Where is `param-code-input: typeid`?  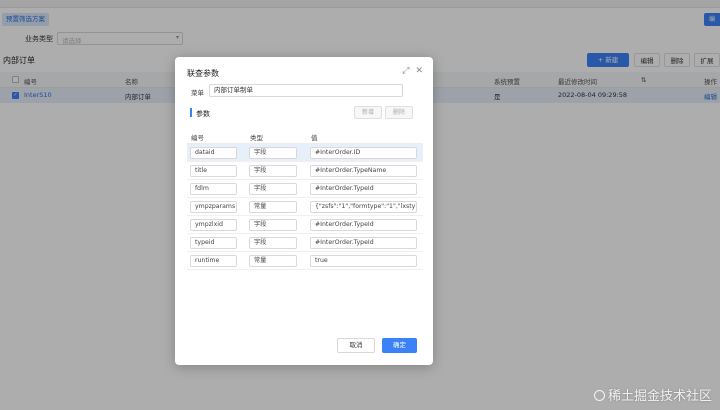
param-code-input: typeid is located at coordinates (213, 243).